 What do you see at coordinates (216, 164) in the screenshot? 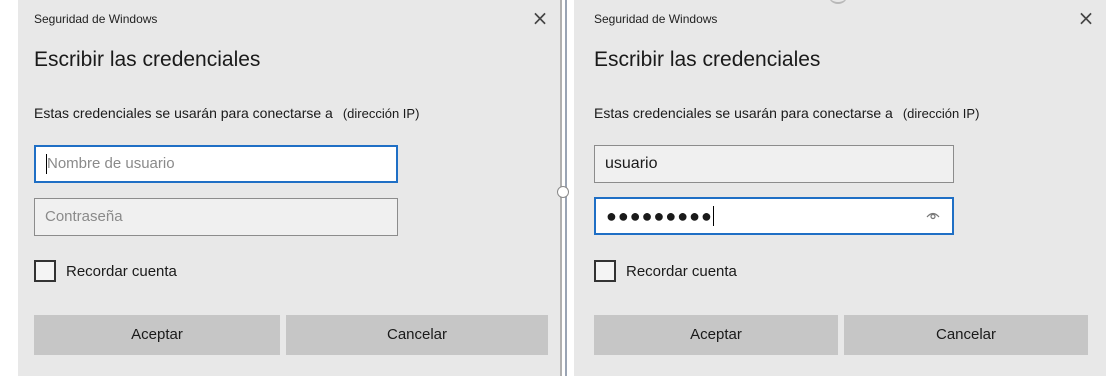
I see `username-input: Nombre de usuario` at bounding box center [216, 164].